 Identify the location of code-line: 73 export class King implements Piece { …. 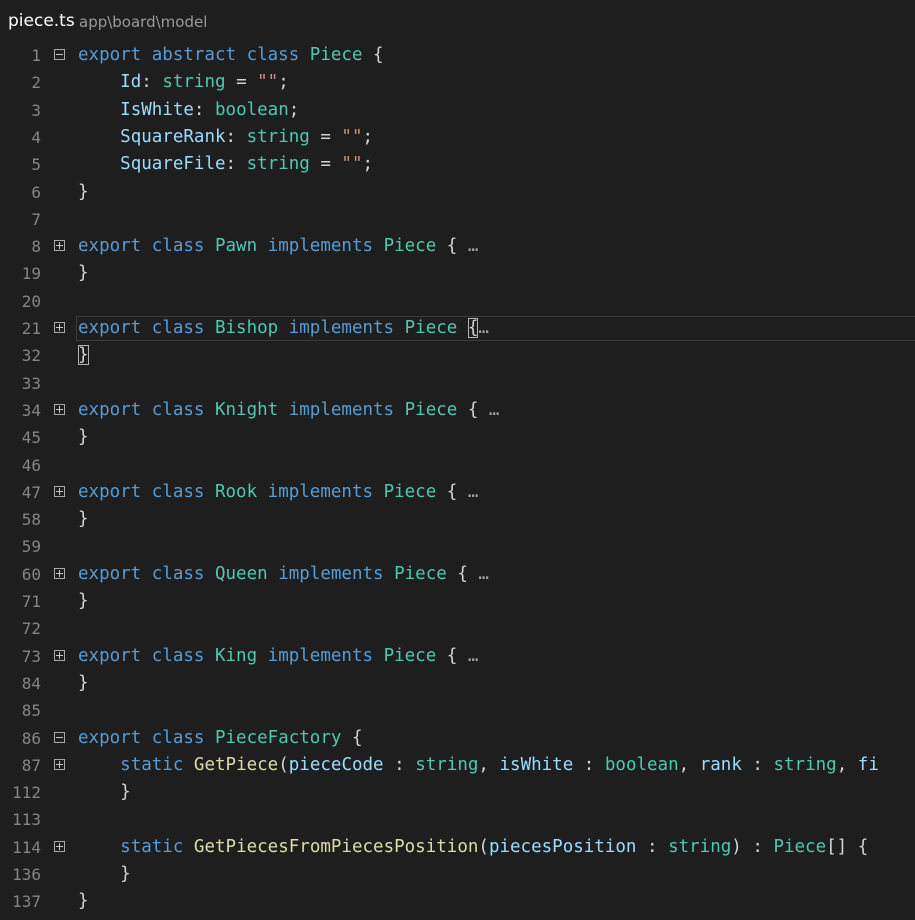
(457, 656).